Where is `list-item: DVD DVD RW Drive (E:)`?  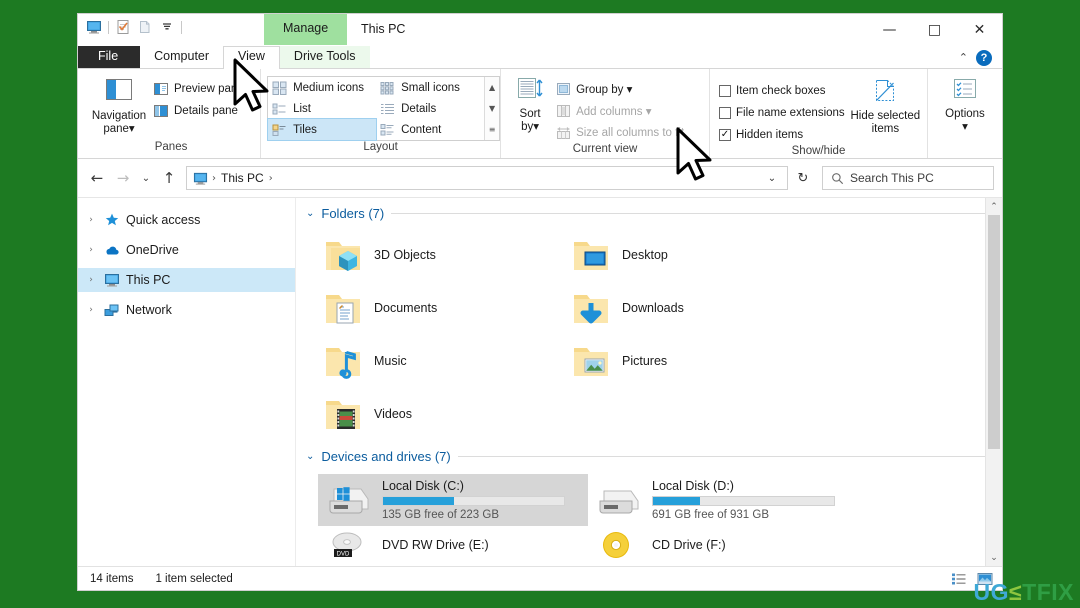 list-item: DVD DVD RW Drive (E:) is located at coordinates (453, 545).